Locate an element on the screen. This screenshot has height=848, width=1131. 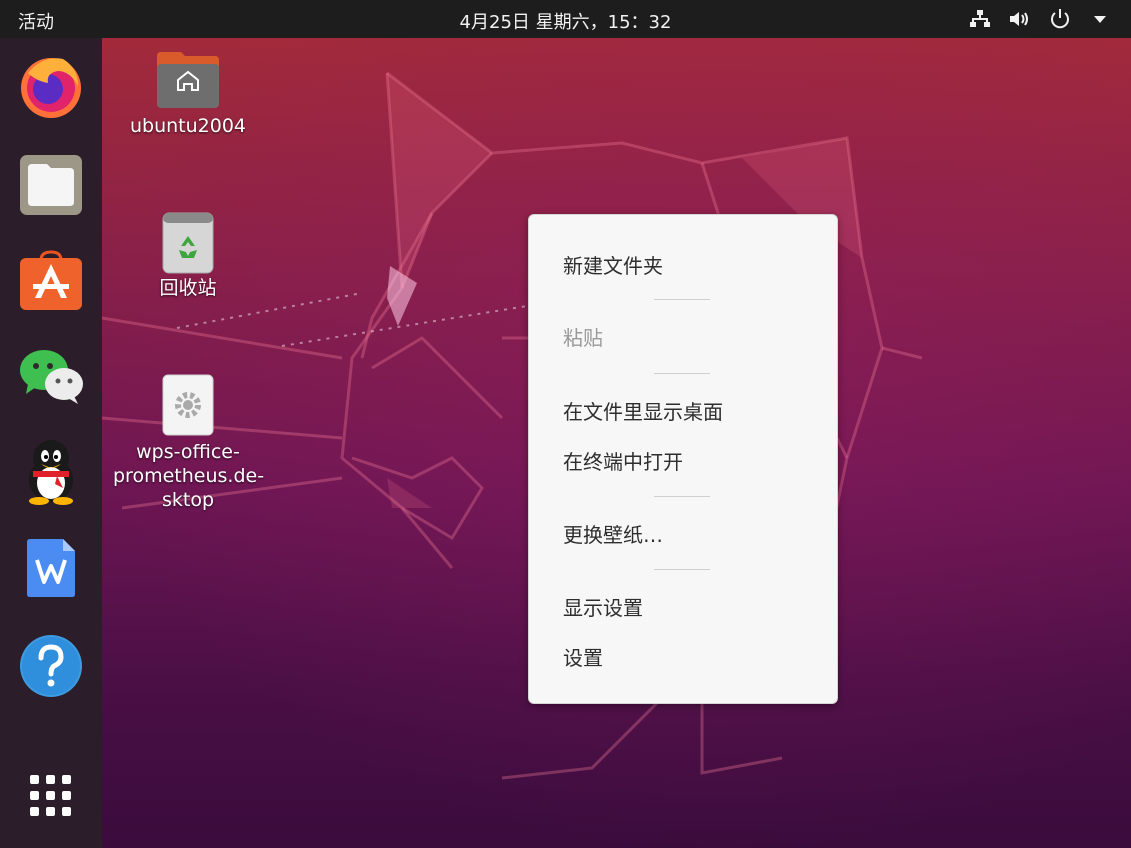
desktop-icon-label: ubuntu2004 is located at coordinates (188, 126).